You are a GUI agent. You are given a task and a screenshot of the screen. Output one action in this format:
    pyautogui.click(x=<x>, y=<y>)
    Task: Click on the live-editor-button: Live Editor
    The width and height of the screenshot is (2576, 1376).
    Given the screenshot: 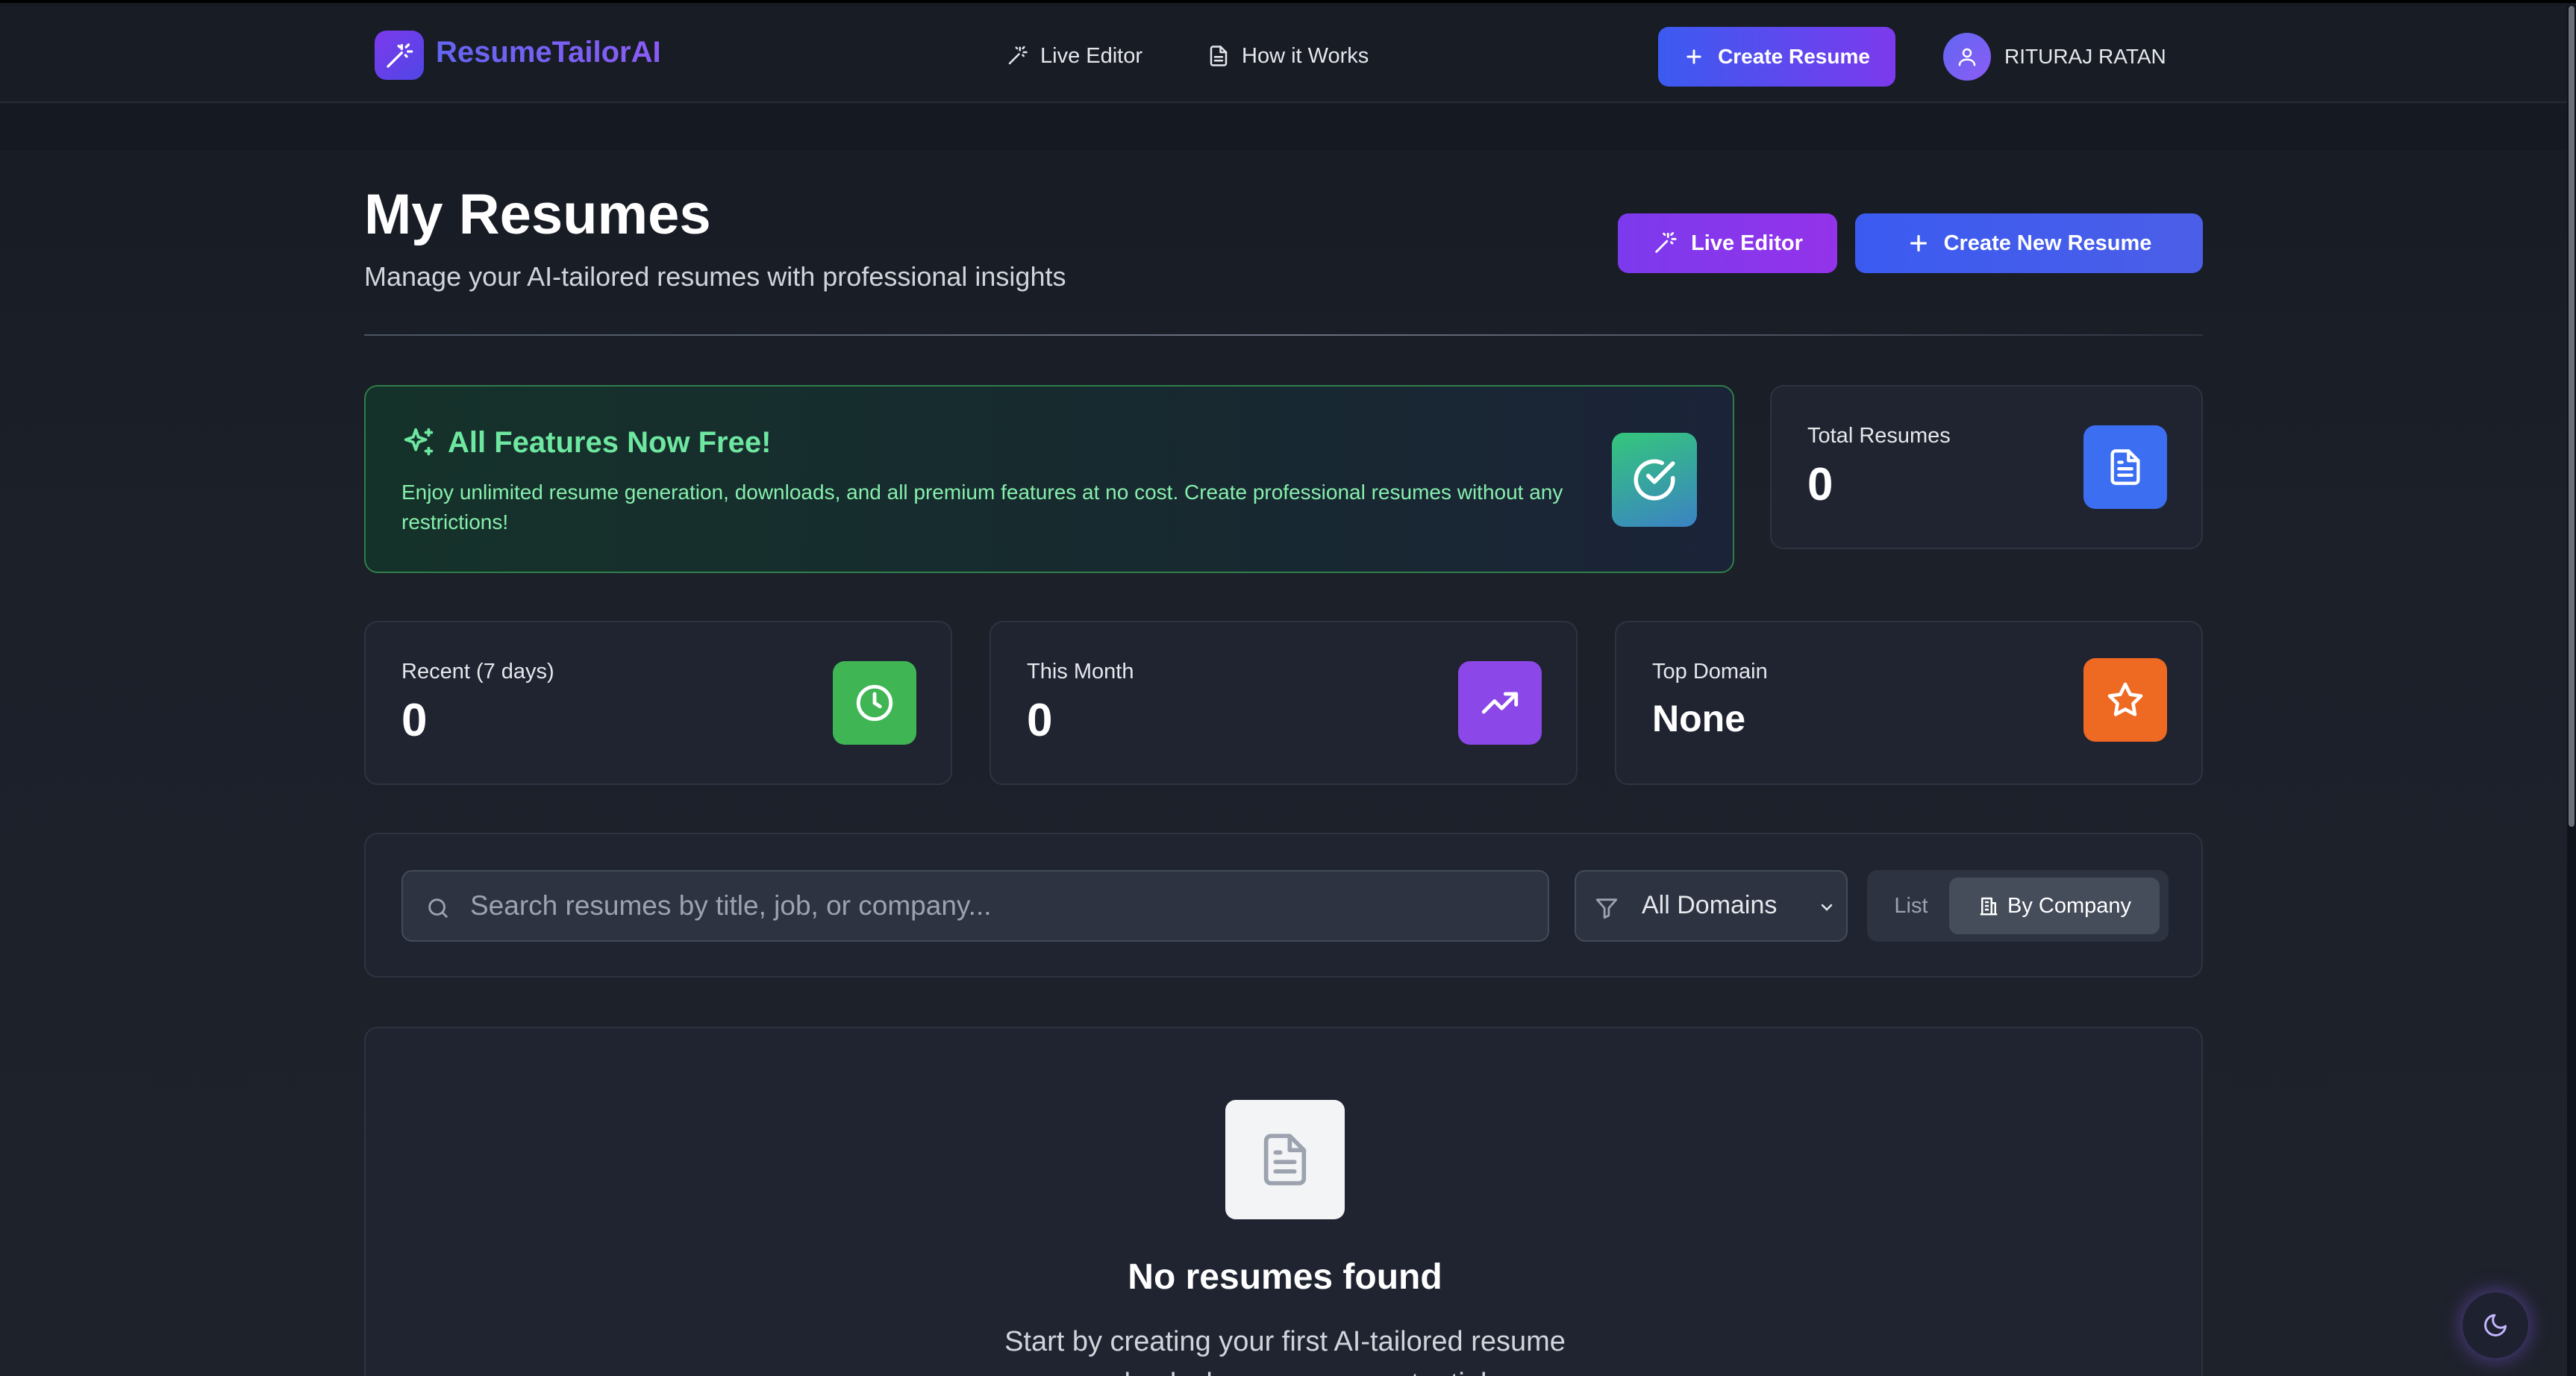 What is the action you would take?
    pyautogui.click(x=1727, y=243)
    